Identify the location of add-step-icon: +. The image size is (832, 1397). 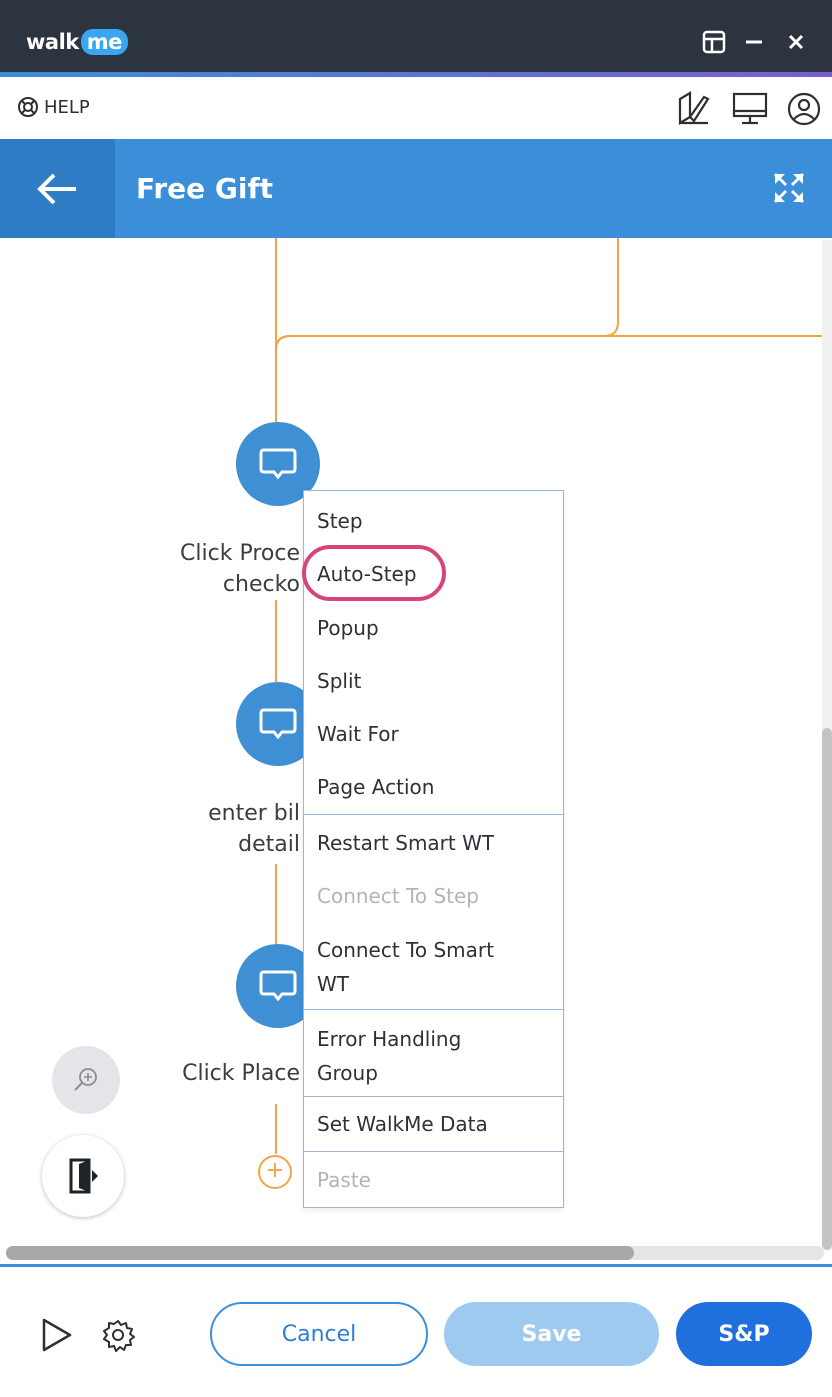
(275, 1172).